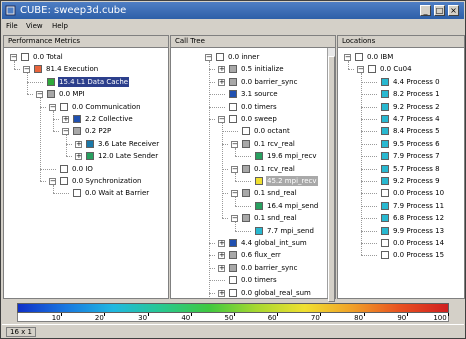  I want to click on tree-row: 0.0 Process 10, so click(401, 193).